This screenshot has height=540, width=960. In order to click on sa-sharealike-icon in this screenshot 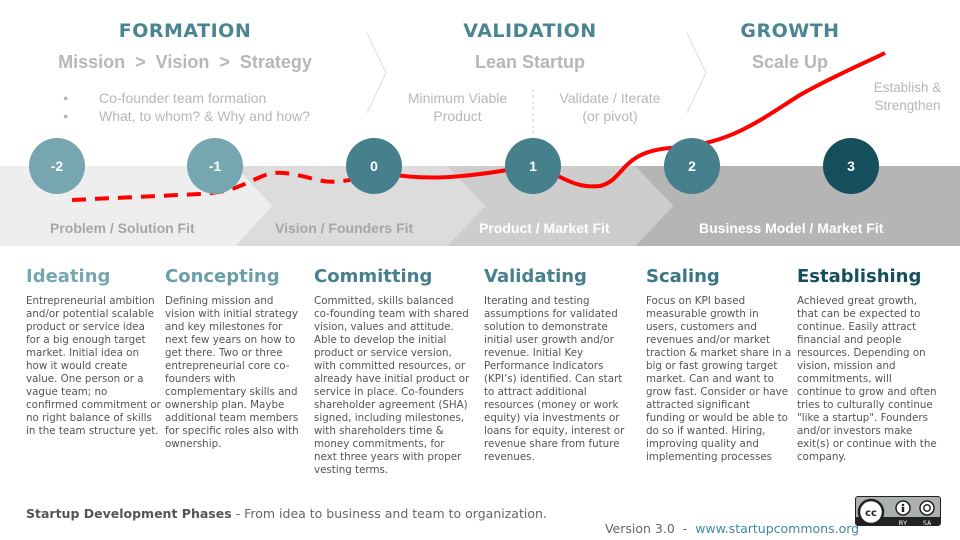, I will do `click(927, 508)`.